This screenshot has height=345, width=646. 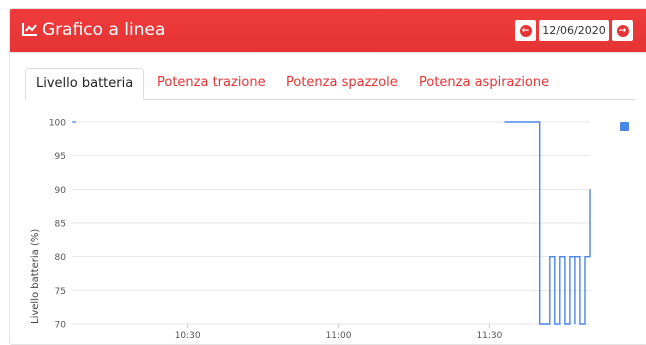 What do you see at coordinates (61, 258) in the screenshot?
I see `y-tick-label: 80` at bounding box center [61, 258].